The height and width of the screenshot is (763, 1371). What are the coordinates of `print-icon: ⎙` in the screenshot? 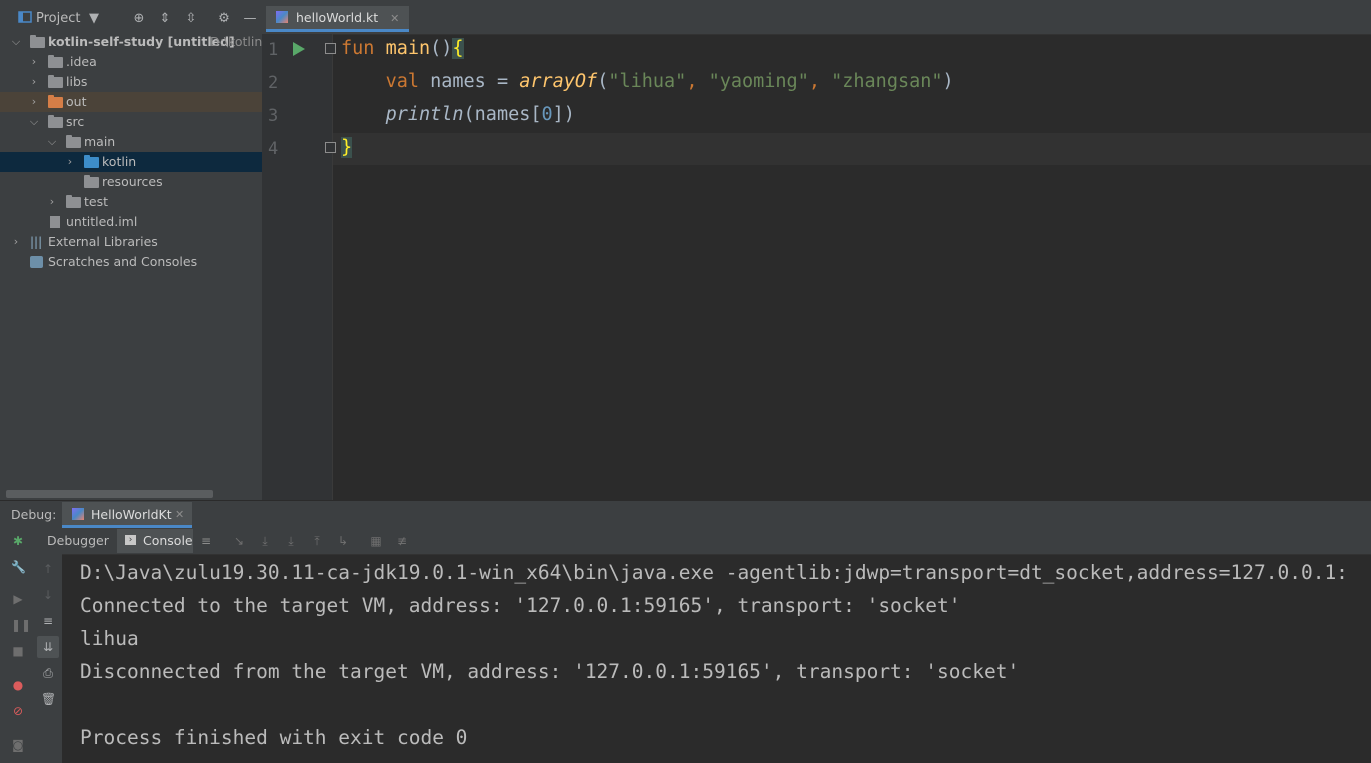 It's located at (48, 673).